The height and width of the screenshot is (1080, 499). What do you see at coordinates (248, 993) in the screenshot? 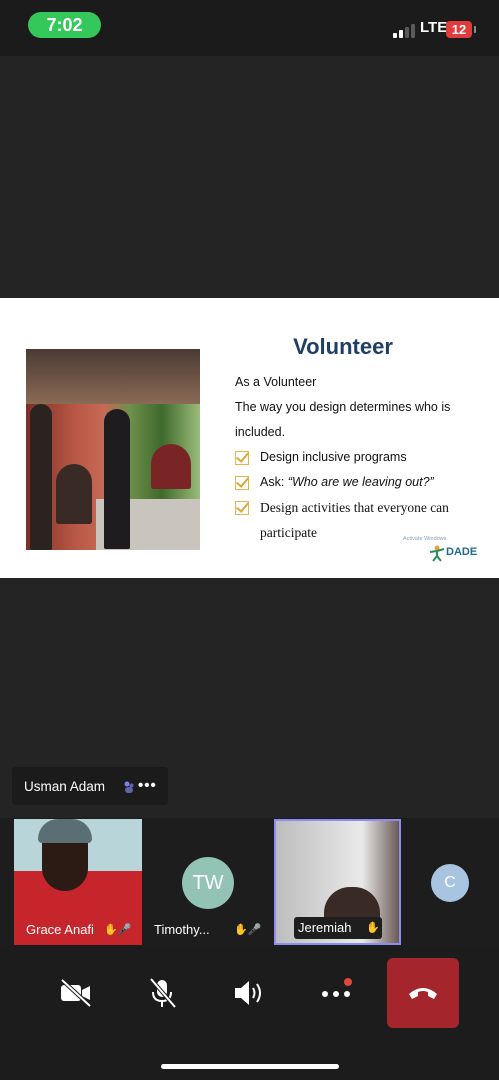
I see `speaker-icon` at bounding box center [248, 993].